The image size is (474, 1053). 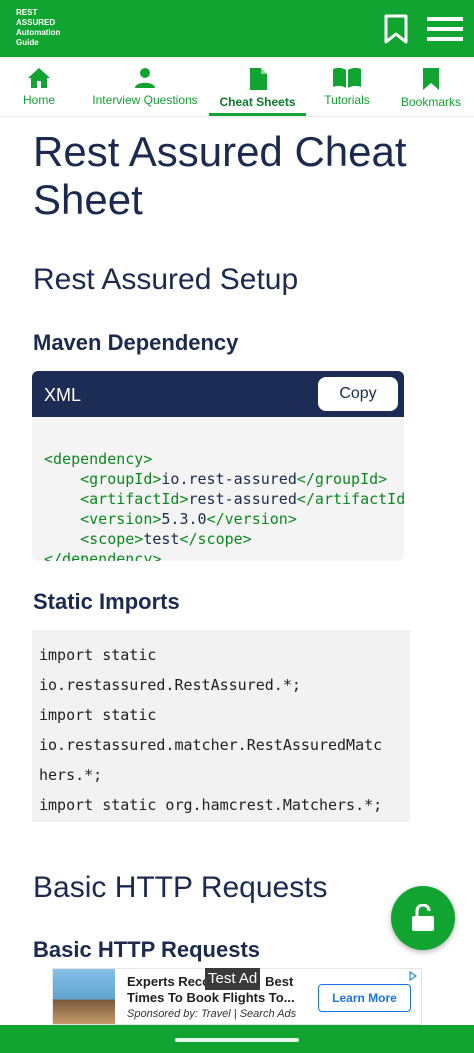 What do you see at coordinates (136, 342) in the screenshot?
I see `subheading-maven: Maven Dependency` at bounding box center [136, 342].